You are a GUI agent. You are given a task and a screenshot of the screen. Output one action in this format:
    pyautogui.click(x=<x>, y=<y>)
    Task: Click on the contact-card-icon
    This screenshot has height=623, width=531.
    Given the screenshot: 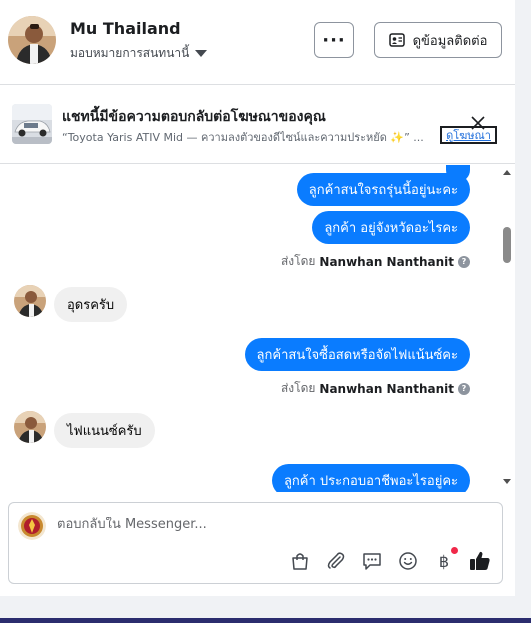 What is the action you would take?
    pyautogui.click(x=396, y=40)
    